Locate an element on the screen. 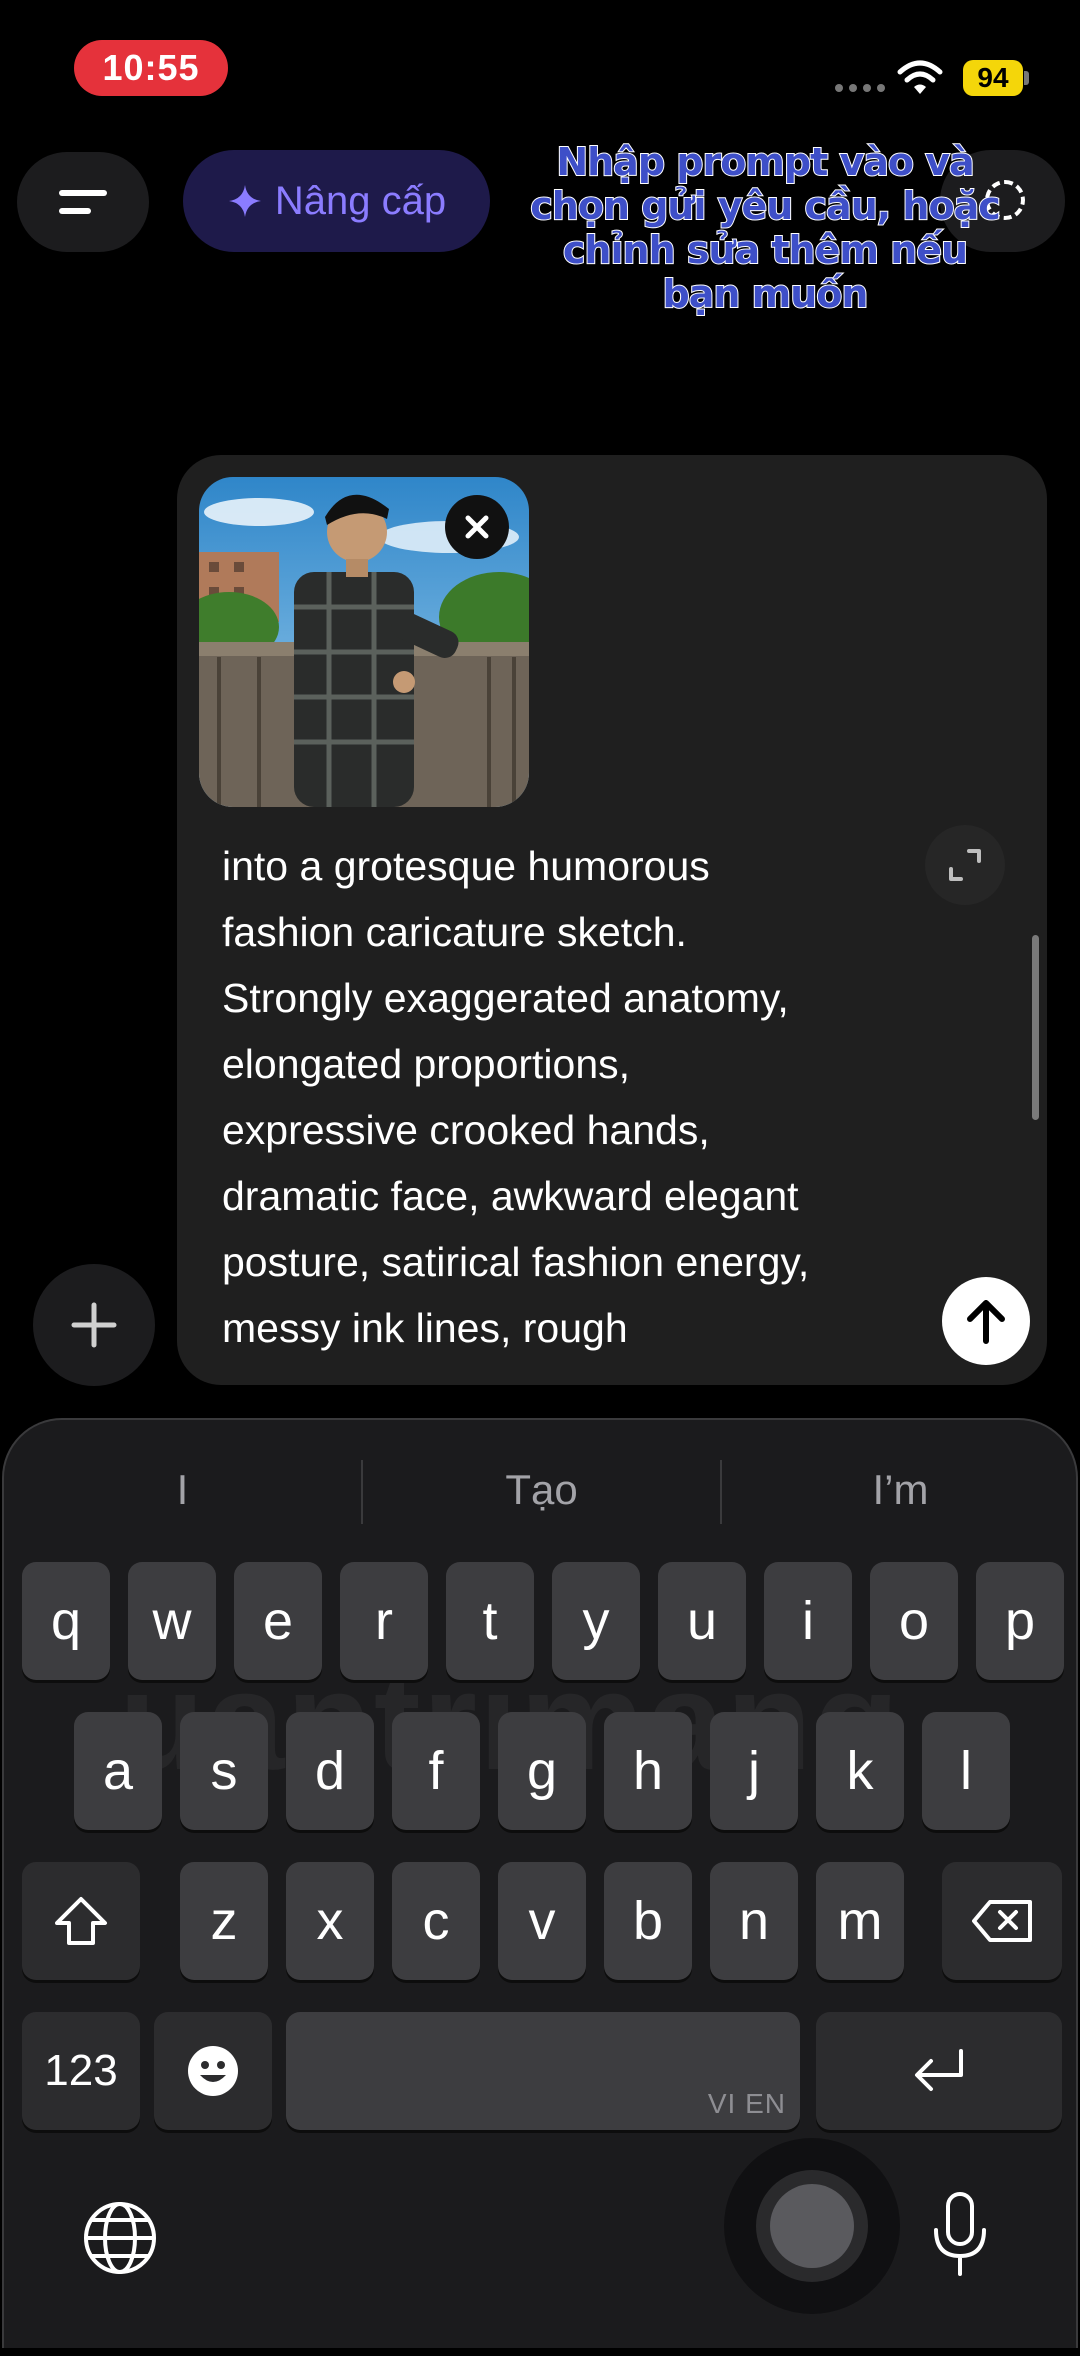 The image size is (1080, 2356). prompt-line: Strongly exaggerated anatomy, is located at coordinates (505, 998).